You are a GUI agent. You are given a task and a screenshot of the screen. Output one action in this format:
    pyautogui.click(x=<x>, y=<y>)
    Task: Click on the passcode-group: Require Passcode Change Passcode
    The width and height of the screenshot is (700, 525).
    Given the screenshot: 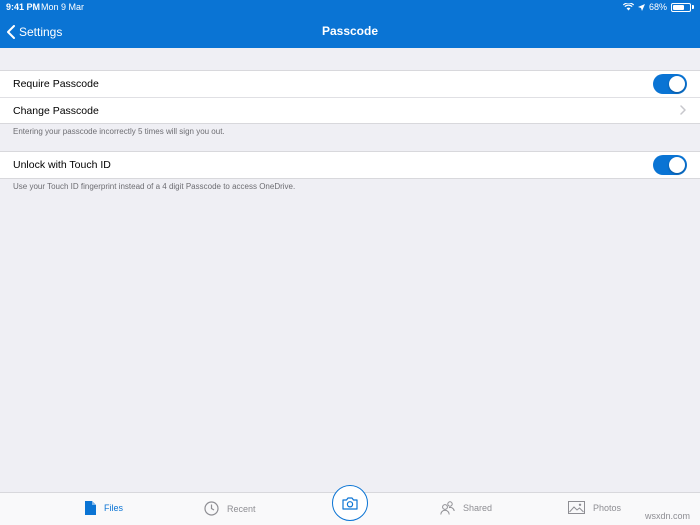 What is the action you would take?
    pyautogui.click(x=350, y=97)
    